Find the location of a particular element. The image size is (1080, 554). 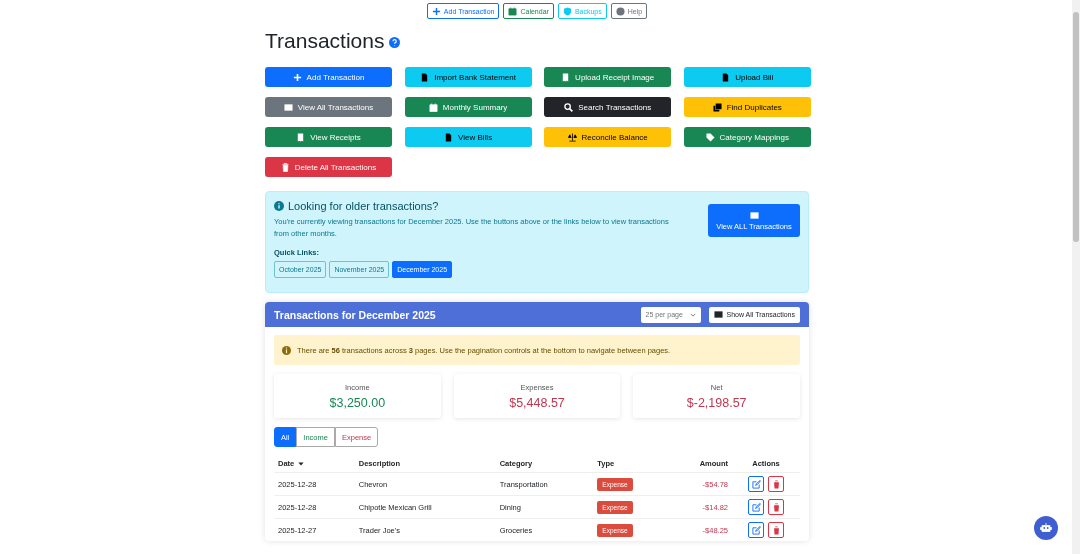

stat-value: $-2,198.57 is located at coordinates (716, 402).